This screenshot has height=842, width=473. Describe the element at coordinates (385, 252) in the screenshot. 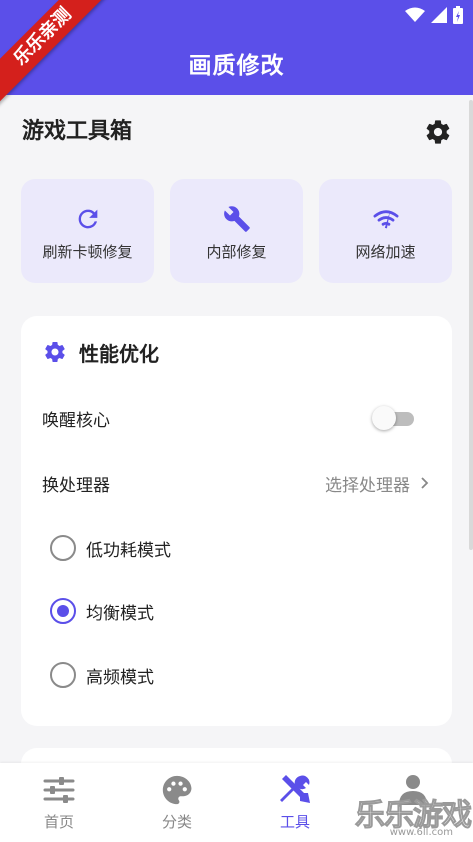

I see `tool-label: 网络加速` at that location.